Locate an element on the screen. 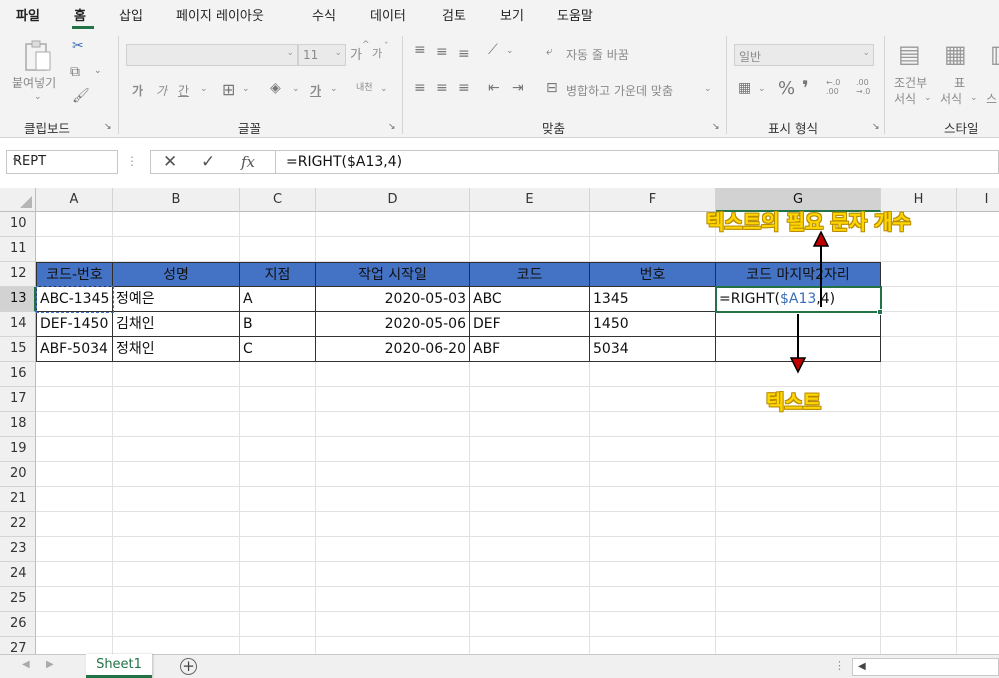 This screenshot has height=678, width=999. tab-file: 파일 is located at coordinates (28, 14).